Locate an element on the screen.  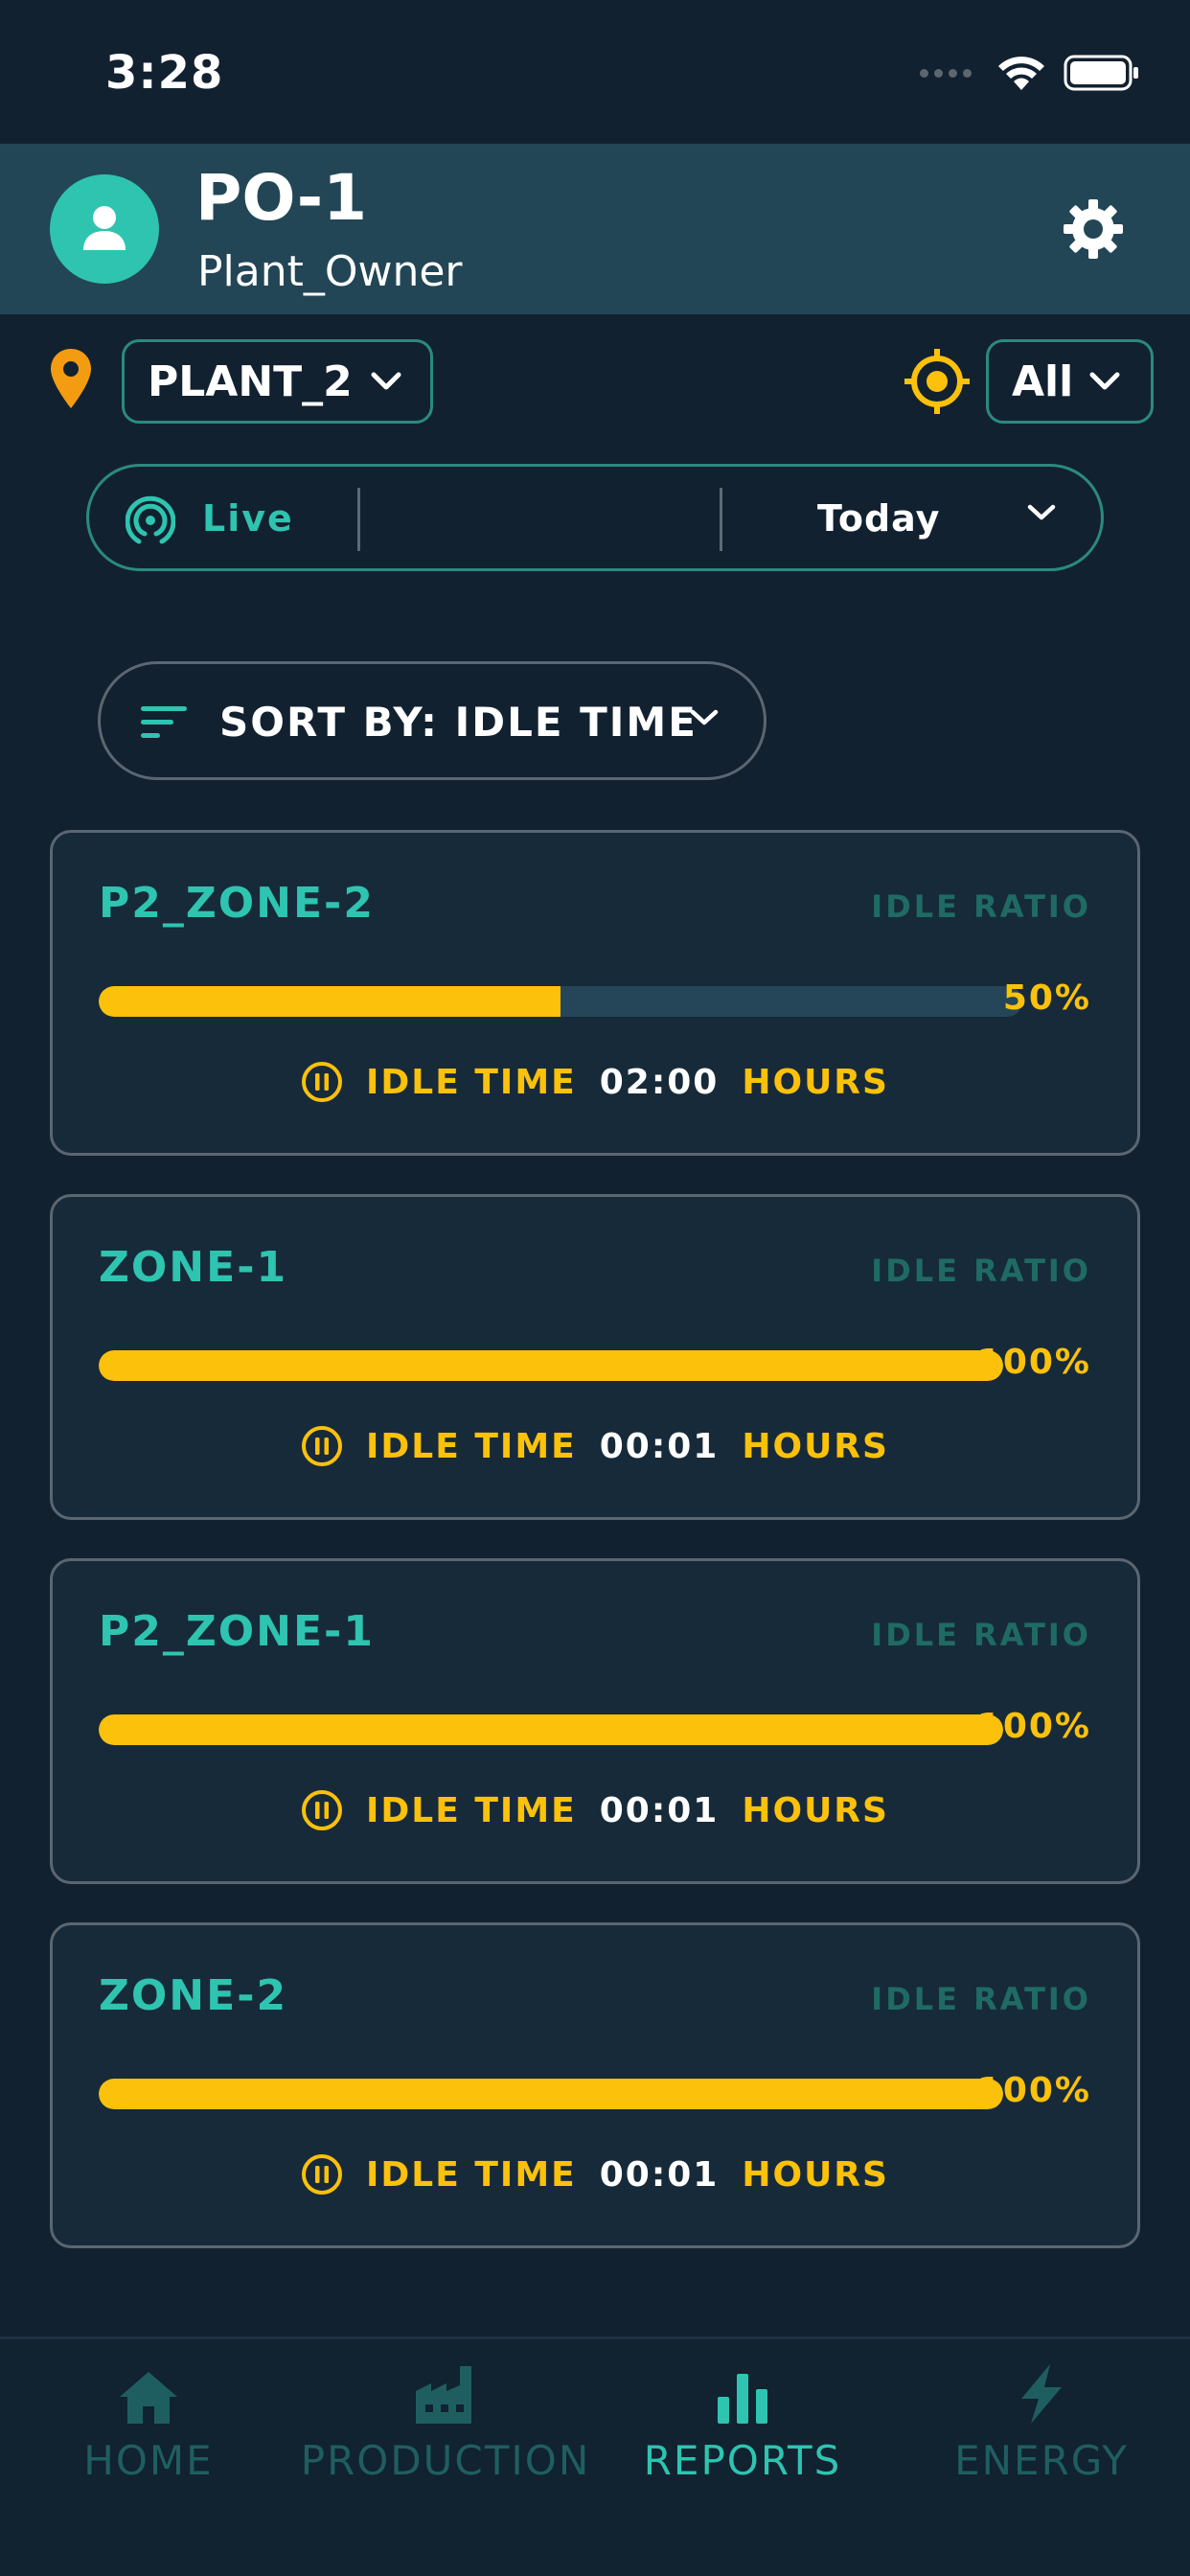
live-broadcast-icon is located at coordinates (151, 520).